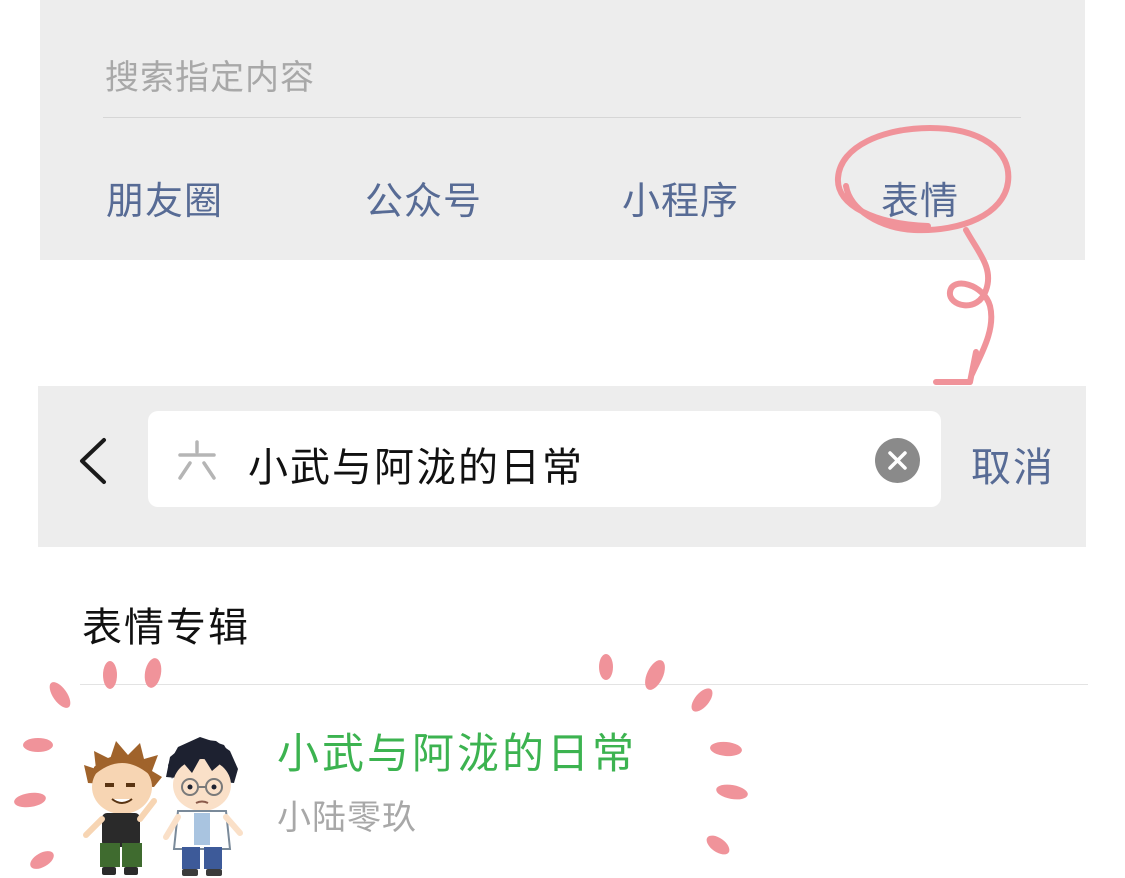 This screenshot has height=878, width=1125. Describe the element at coordinates (166, 628) in the screenshot. I see `section-title: 表情专辑` at that location.